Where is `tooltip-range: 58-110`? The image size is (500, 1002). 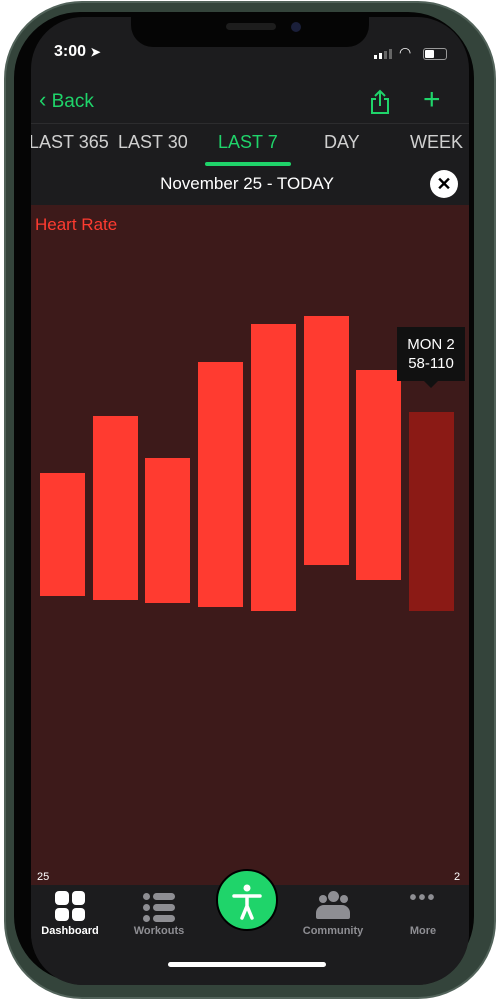 tooltip-range: 58-110 is located at coordinates (431, 363).